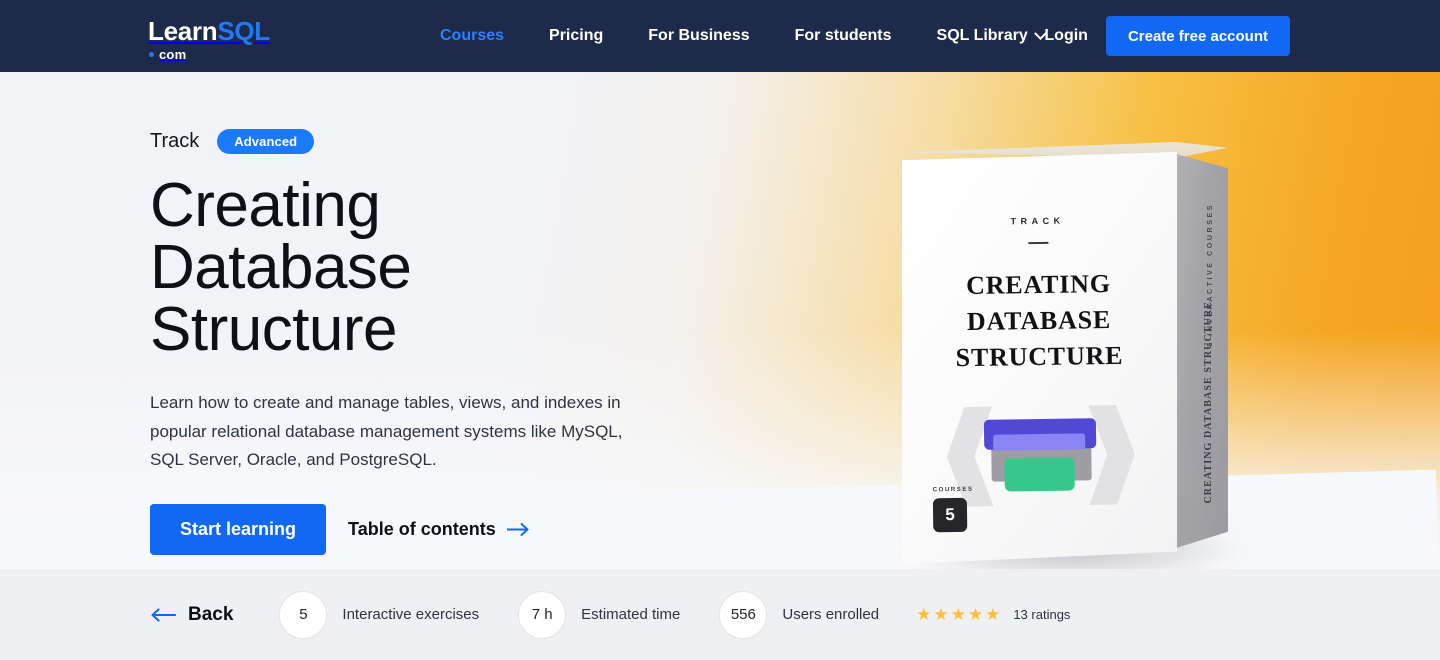  What do you see at coordinates (1037, 221) in the screenshot?
I see `box-kicker-text: TRACK` at bounding box center [1037, 221].